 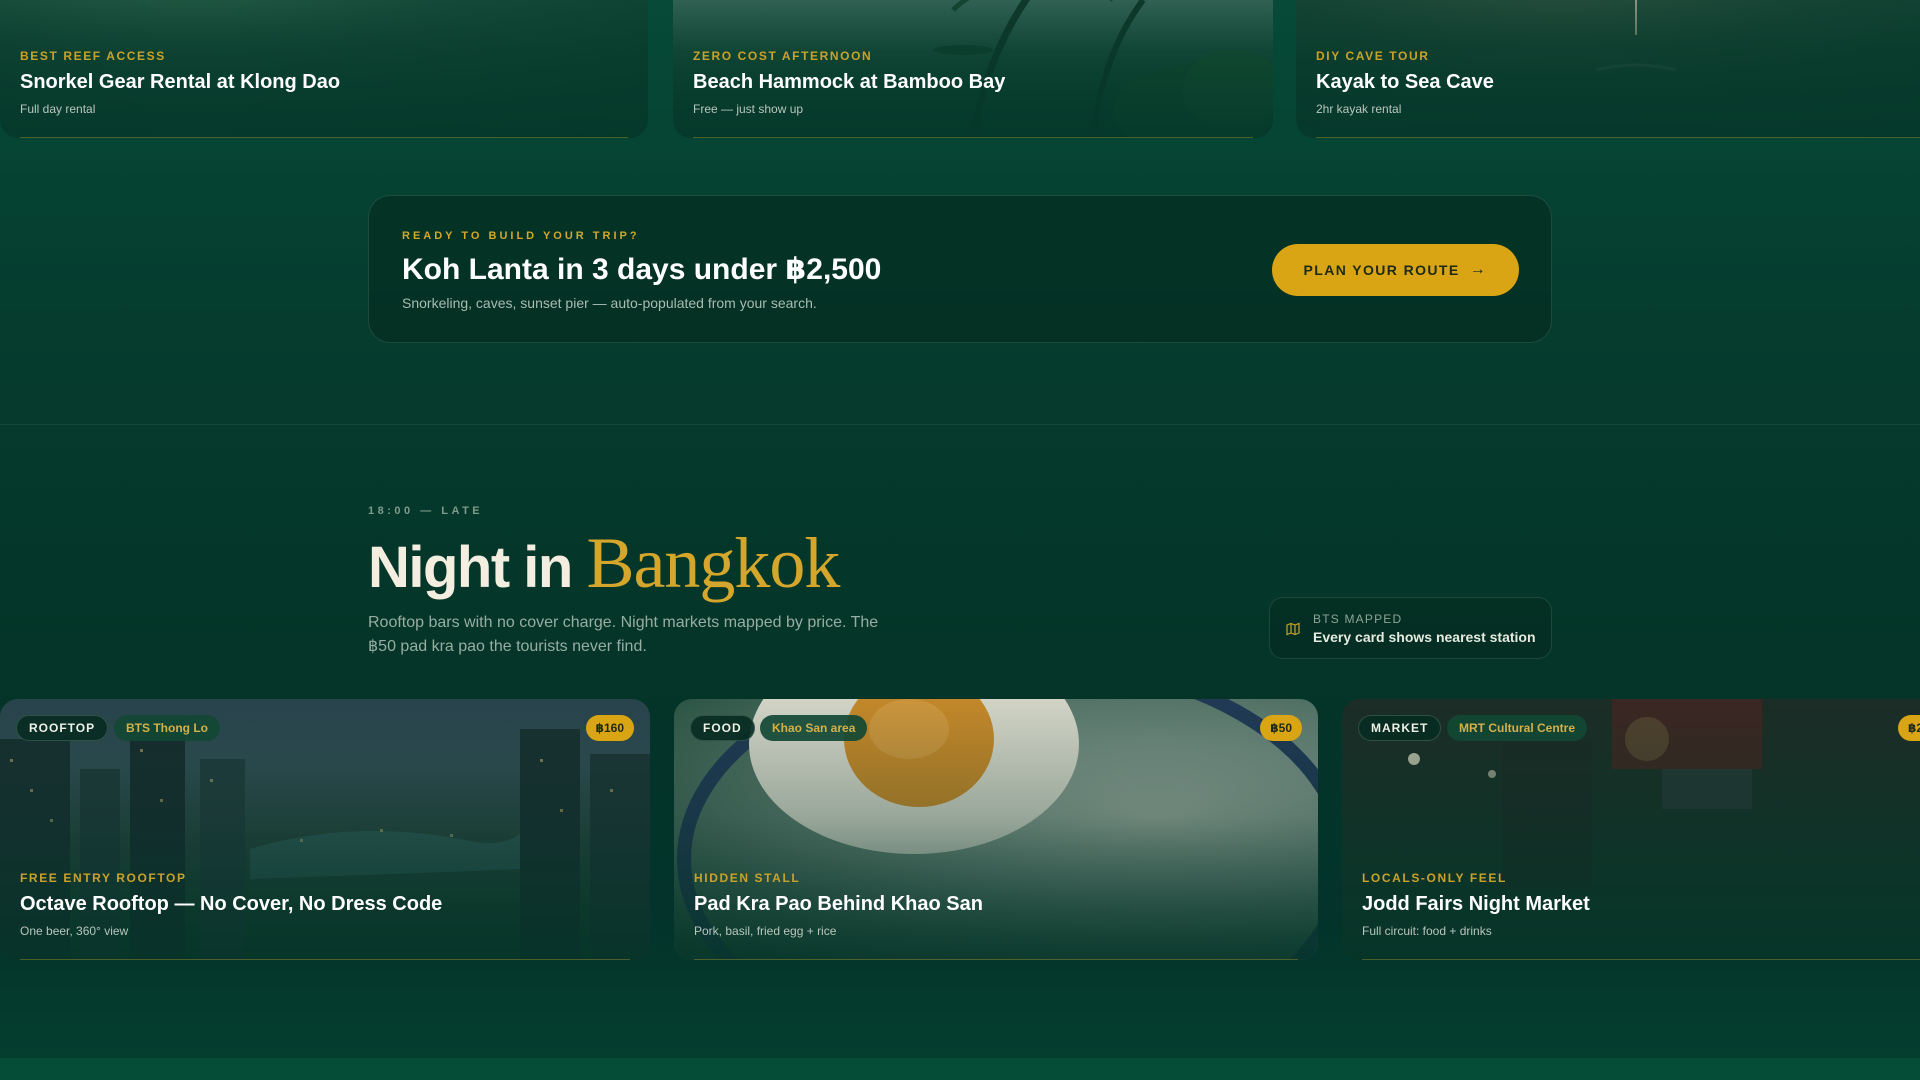 I want to click on price-badge: ฿2, so click(x=1909, y=728).